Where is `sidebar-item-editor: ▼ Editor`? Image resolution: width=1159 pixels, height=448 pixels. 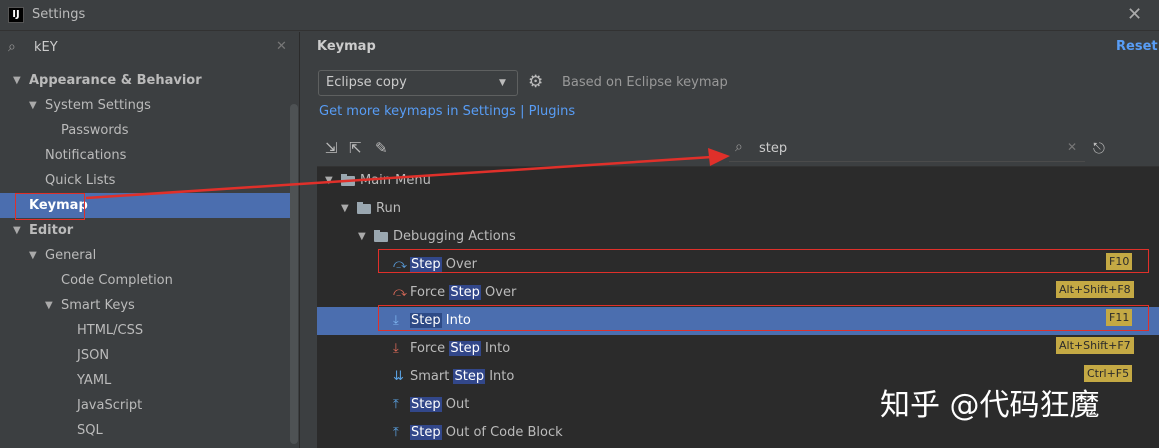 sidebar-item-editor: ▼ Editor is located at coordinates (145, 230).